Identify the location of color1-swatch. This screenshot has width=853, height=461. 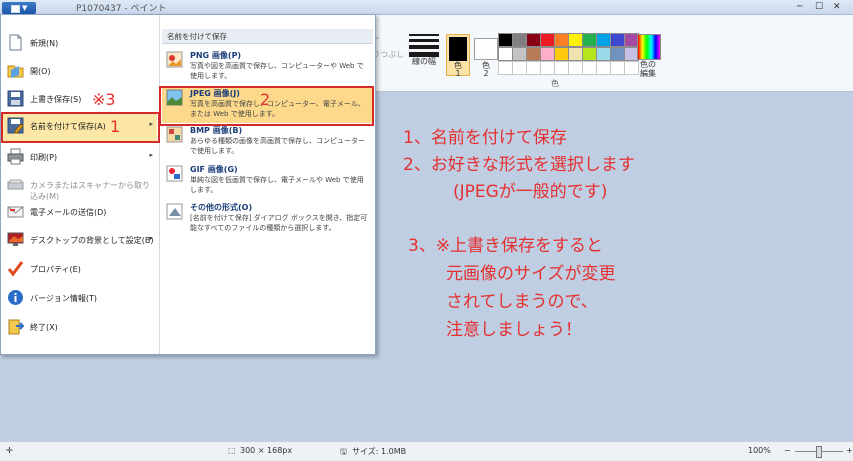
(458, 49).